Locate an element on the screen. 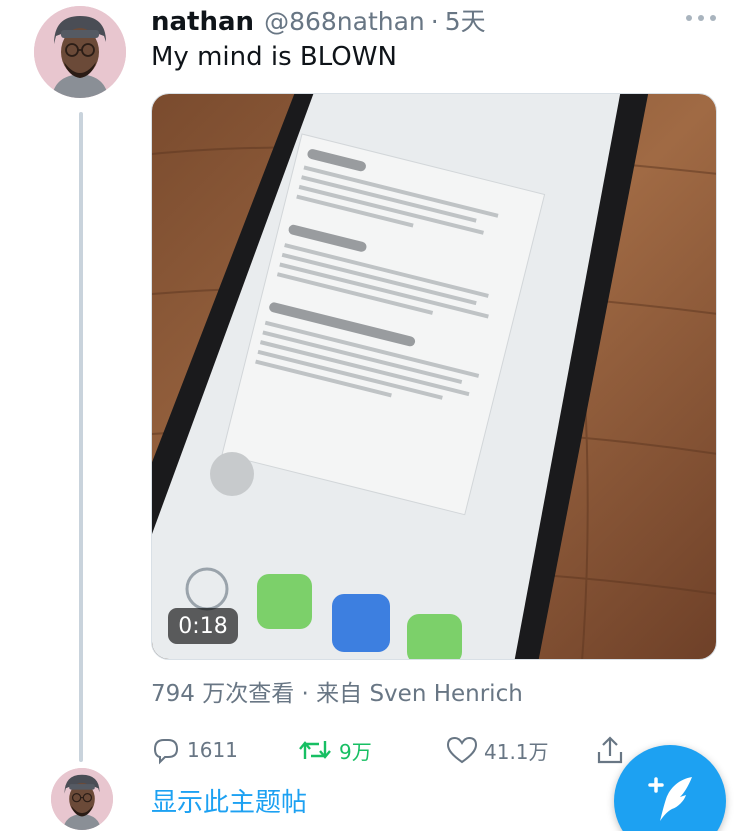 This screenshot has height=831, width=750. like-count: 41.1万 is located at coordinates (516, 751).